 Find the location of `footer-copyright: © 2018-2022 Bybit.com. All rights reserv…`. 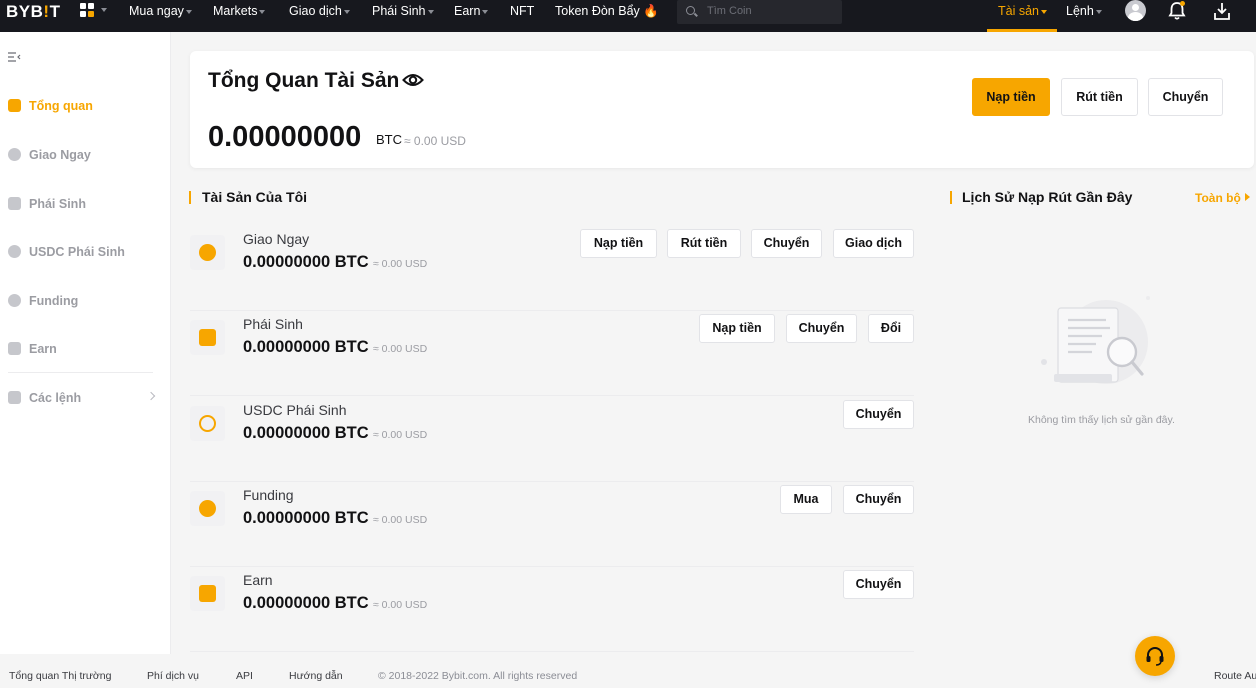

footer-copyright: © 2018-2022 Bybit.com. All rights reserv… is located at coordinates (478, 676).